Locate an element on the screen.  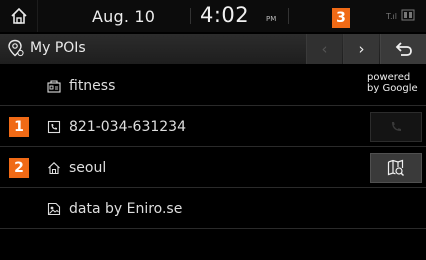
call-button is located at coordinates (396, 127).